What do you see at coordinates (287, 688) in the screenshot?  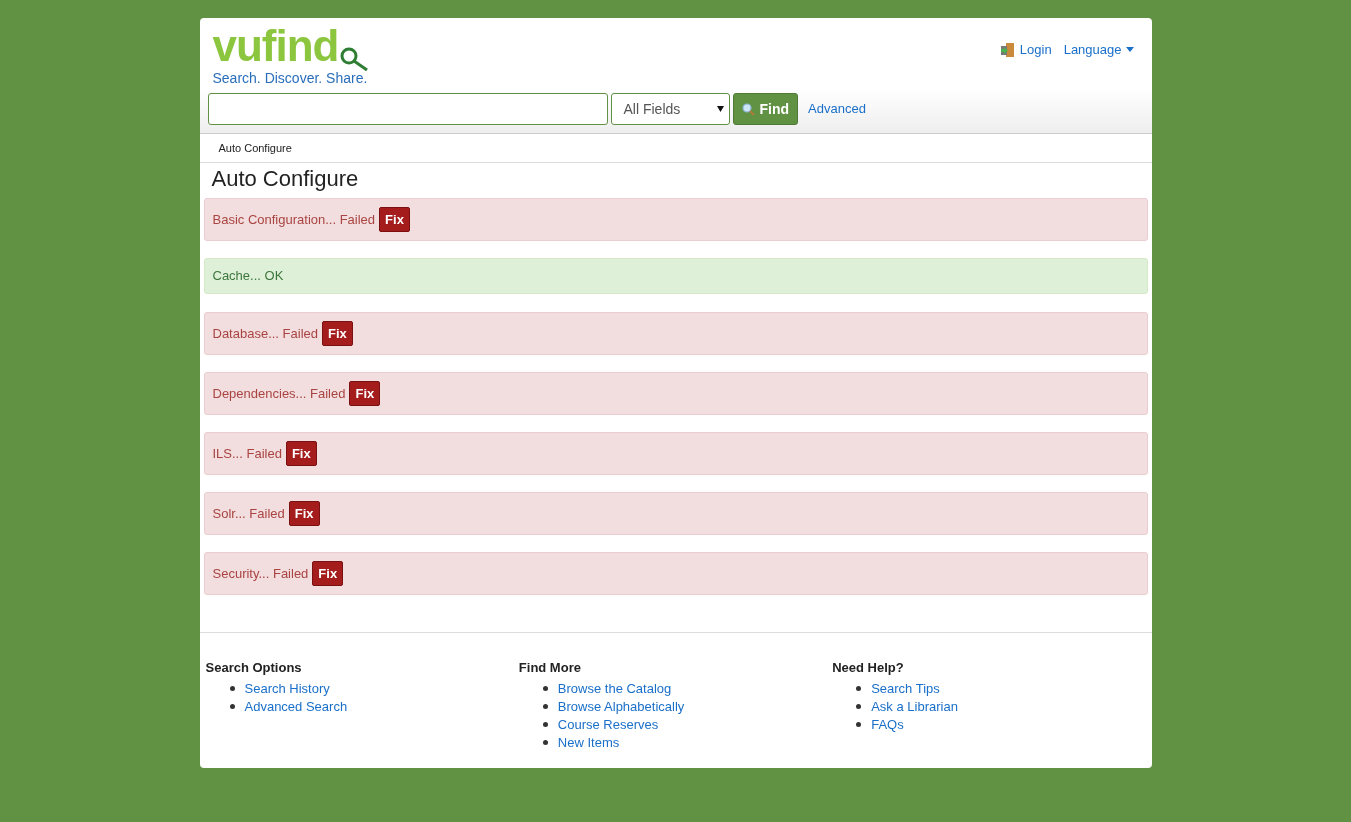 I see `footer-link: Search History` at bounding box center [287, 688].